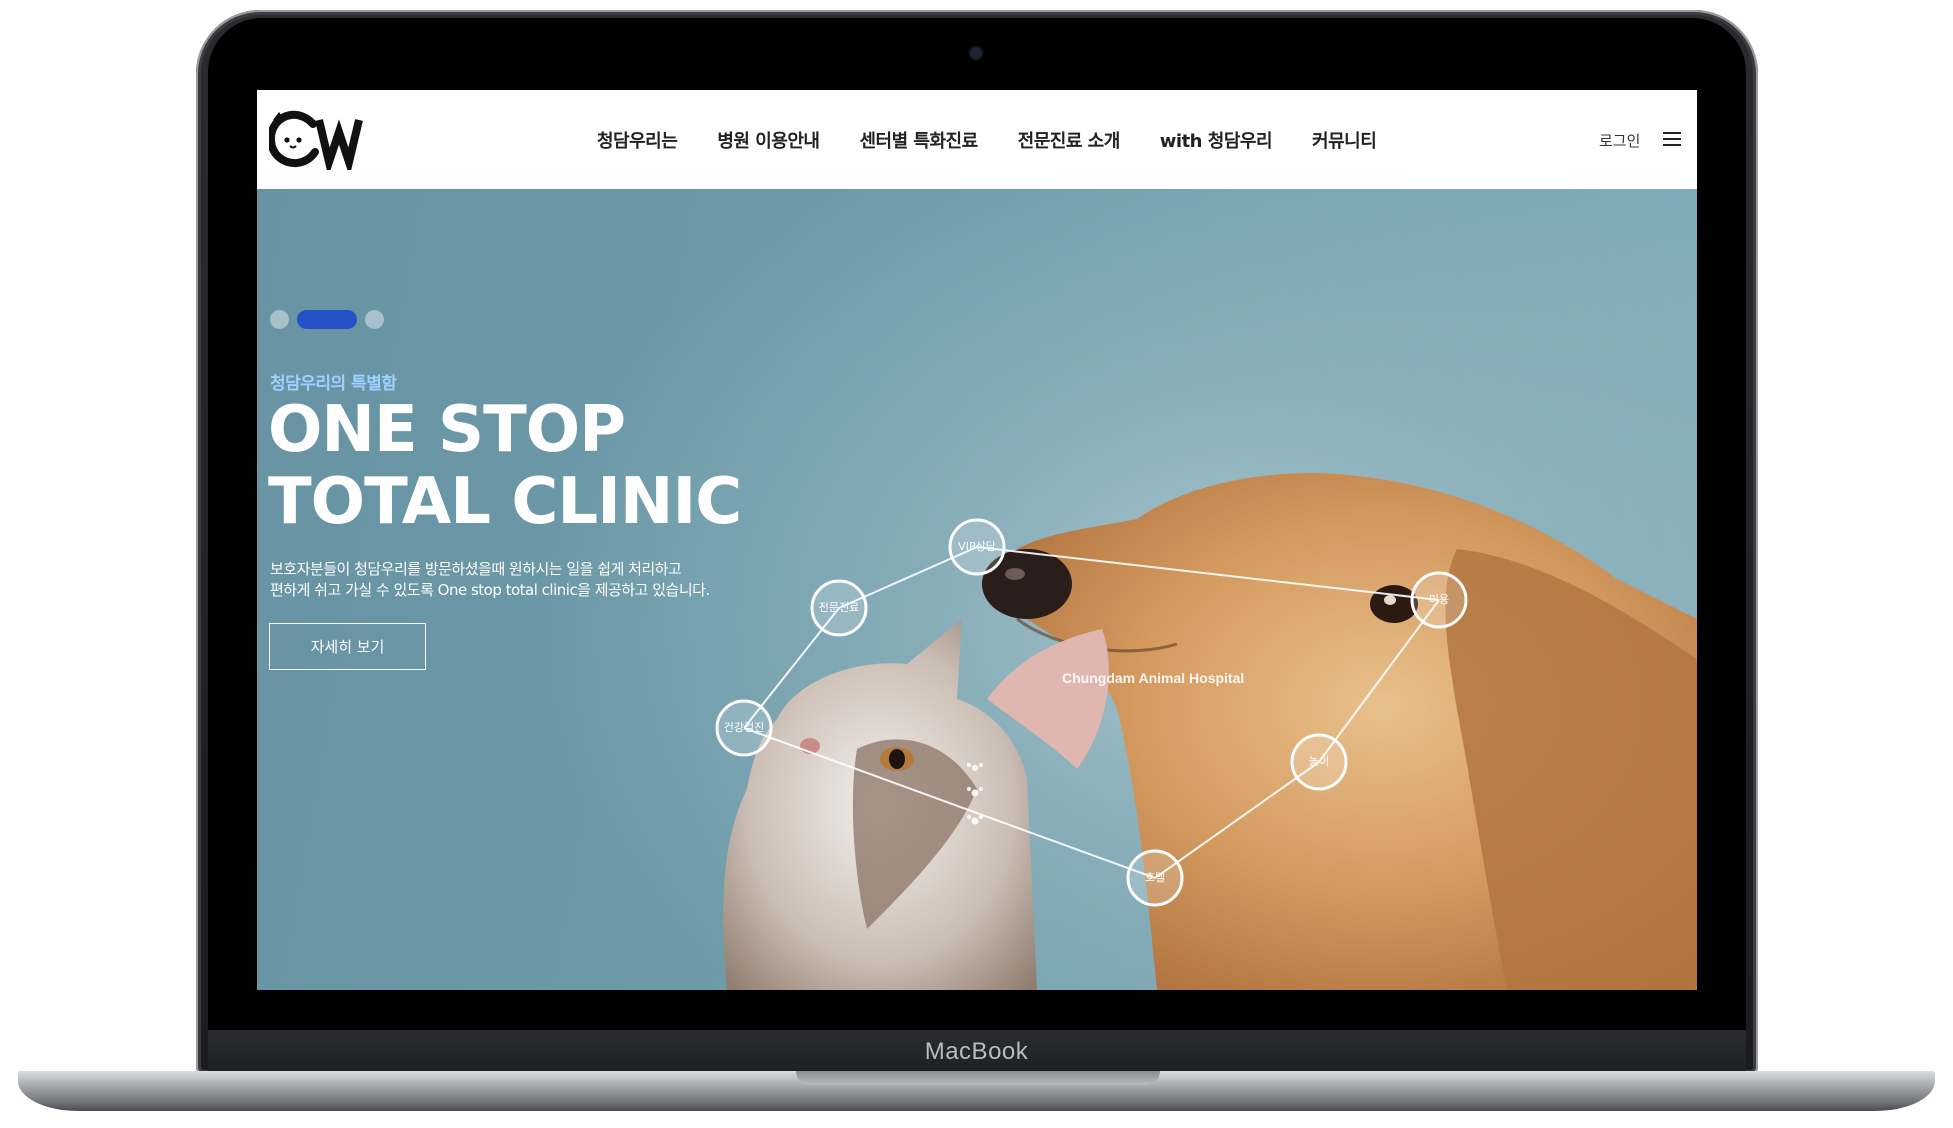 This screenshot has width=1953, height=1128. Describe the element at coordinates (744, 727) in the screenshot. I see `node-checkup-label: 건강검진` at that location.